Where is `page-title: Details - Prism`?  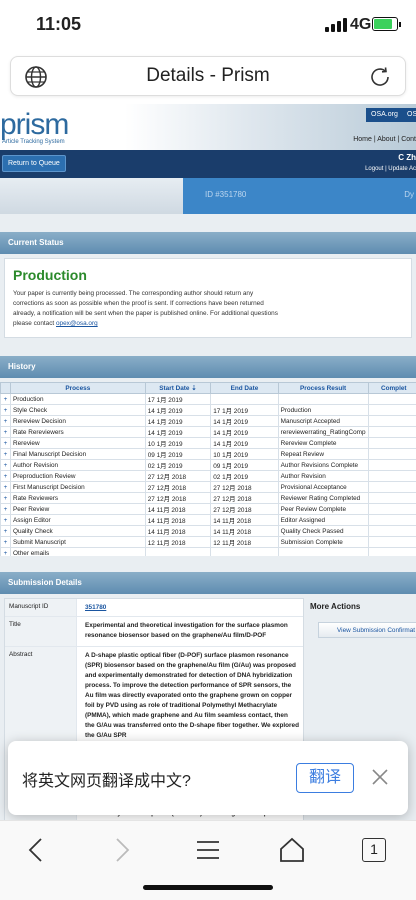
page-title: Details - Prism is located at coordinates (208, 75).